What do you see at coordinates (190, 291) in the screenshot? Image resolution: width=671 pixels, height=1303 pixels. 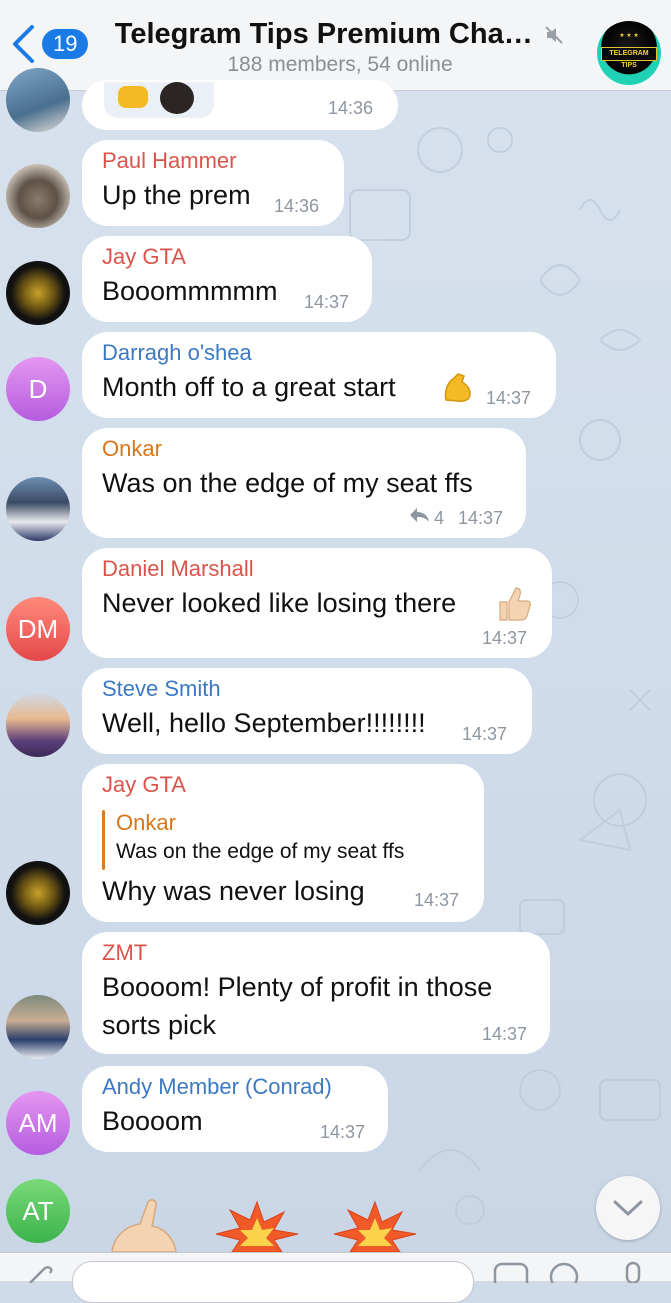 I see `message-text: Booommmmm` at bounding box center [190, 291].